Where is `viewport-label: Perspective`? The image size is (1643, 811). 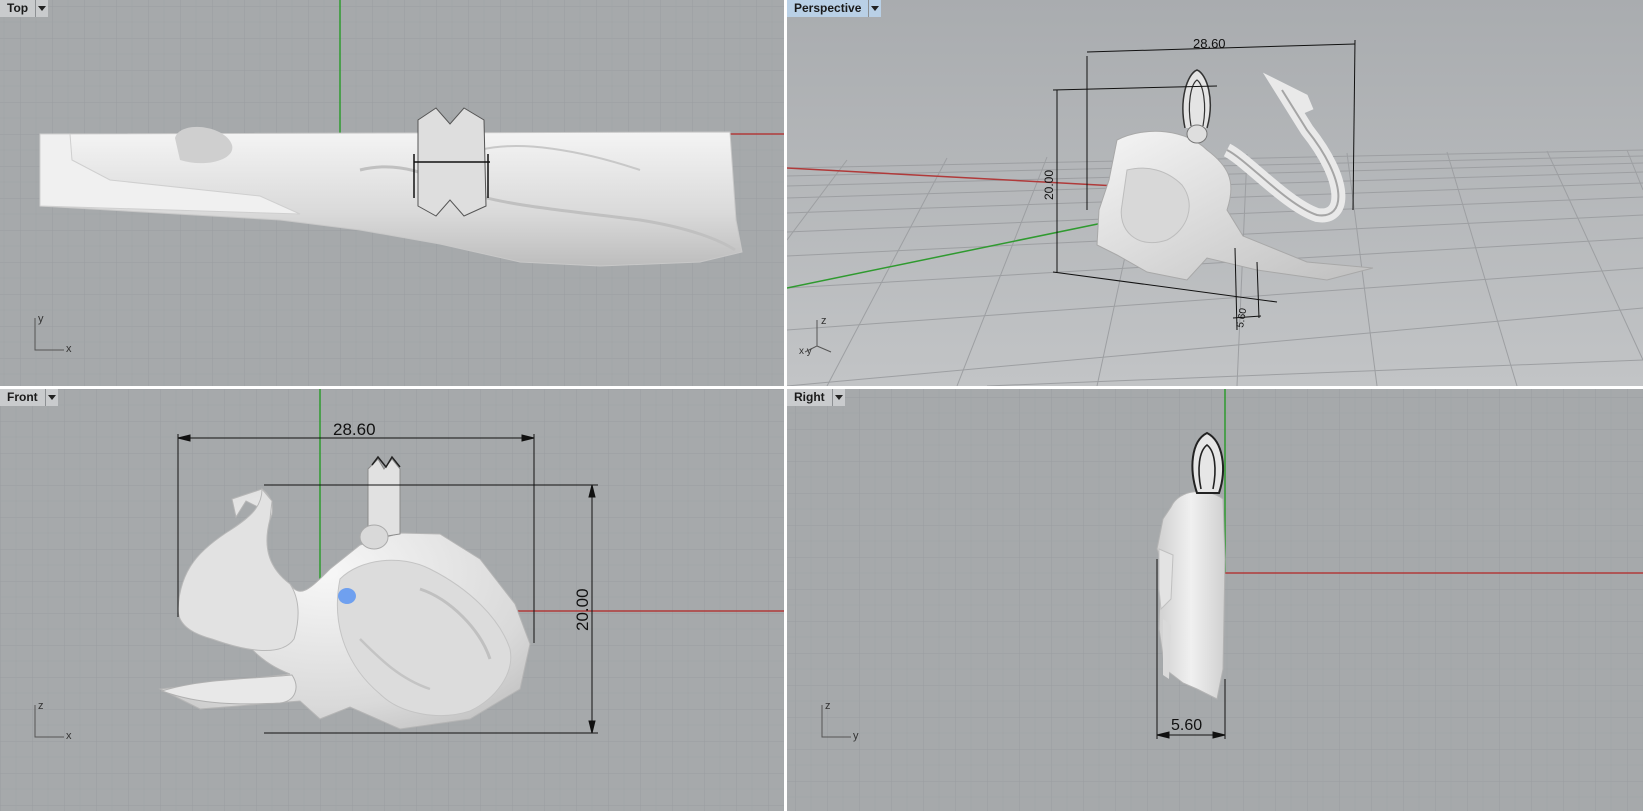 viewport-label: Perspective is located at coordinates (828, 8).